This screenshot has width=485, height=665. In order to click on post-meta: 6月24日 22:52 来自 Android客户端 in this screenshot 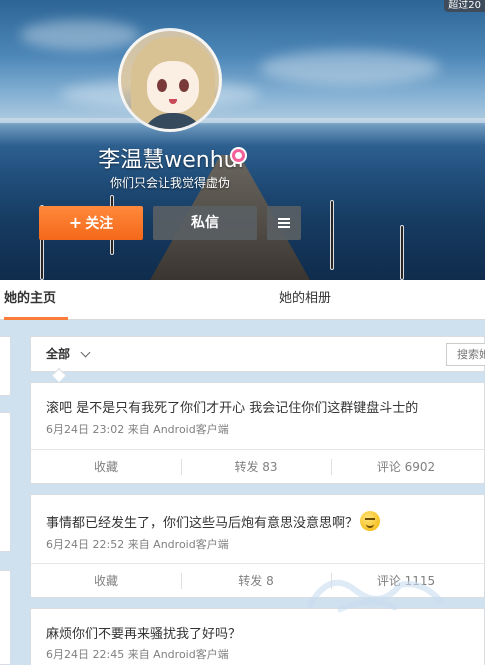, I will do `click(137, 544)`.